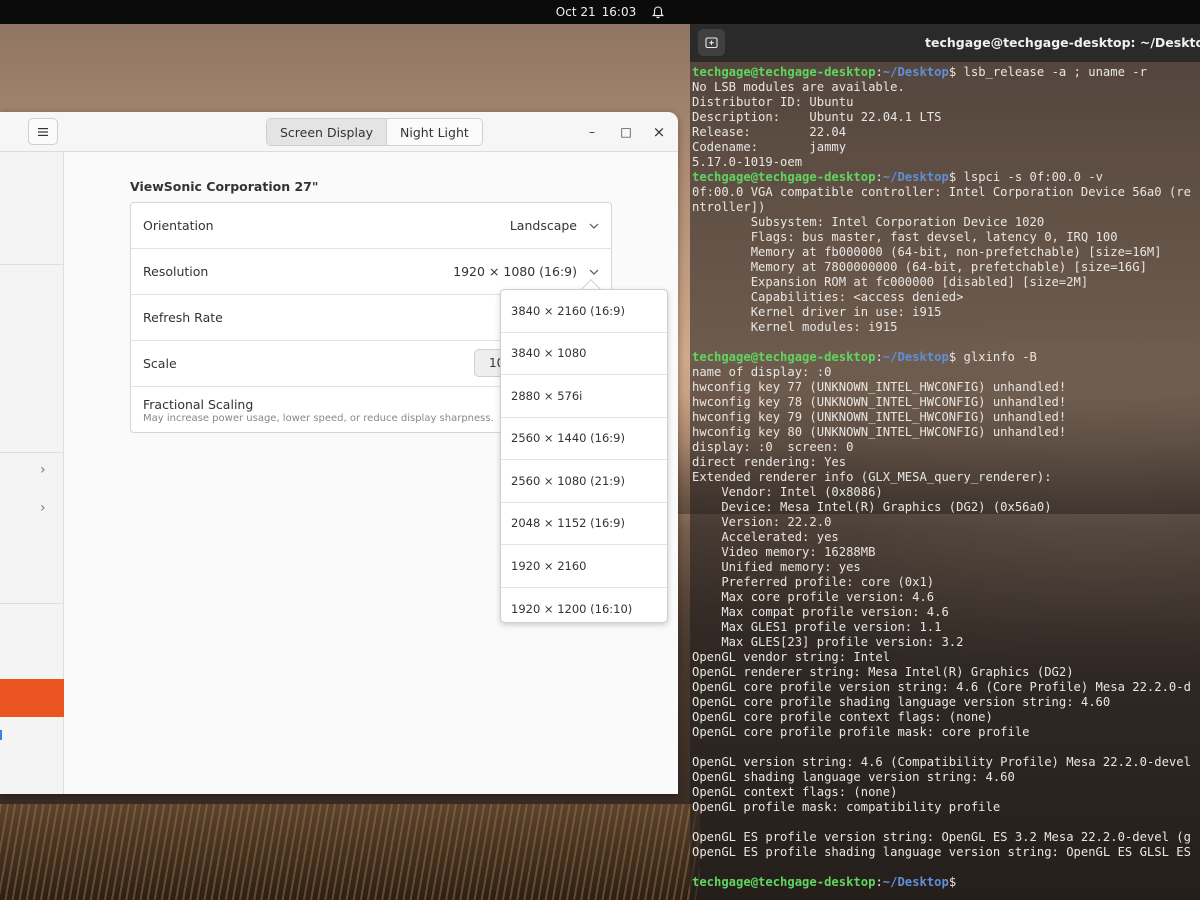 This screenshot has height=900, width=1200. What do you see at coordinates (776, 567) in the screenshot?
I see `terminal-output-line: Unified memory: yes` at bounding box center [776, 567].